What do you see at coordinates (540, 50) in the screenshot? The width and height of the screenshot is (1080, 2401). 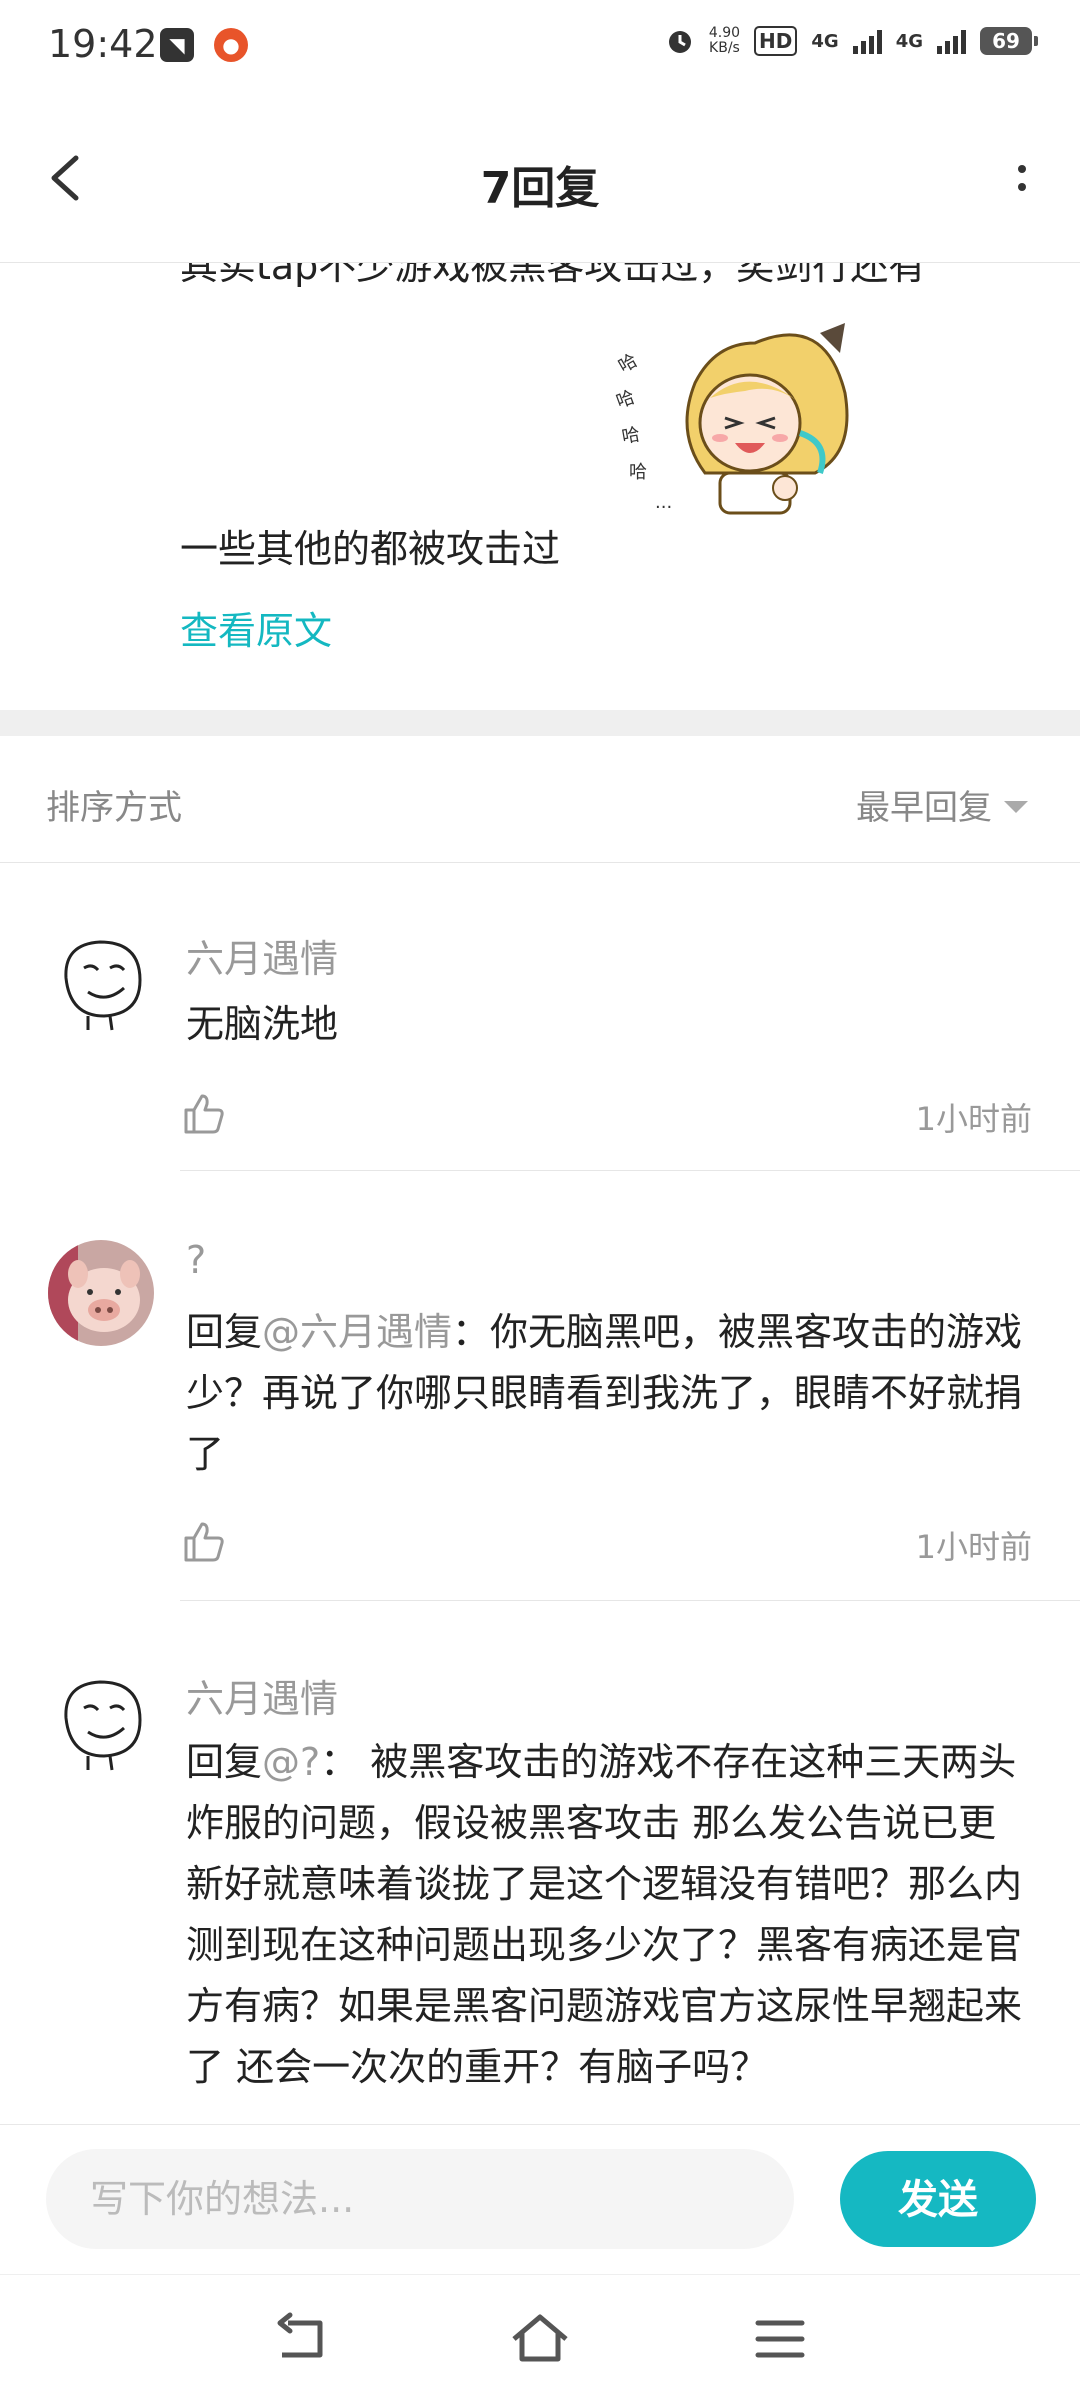 I see `status-bar: 19:42 ◥ ● 4.90 KB/s HD 4G 4G 69` at bounding box center [540, 50].